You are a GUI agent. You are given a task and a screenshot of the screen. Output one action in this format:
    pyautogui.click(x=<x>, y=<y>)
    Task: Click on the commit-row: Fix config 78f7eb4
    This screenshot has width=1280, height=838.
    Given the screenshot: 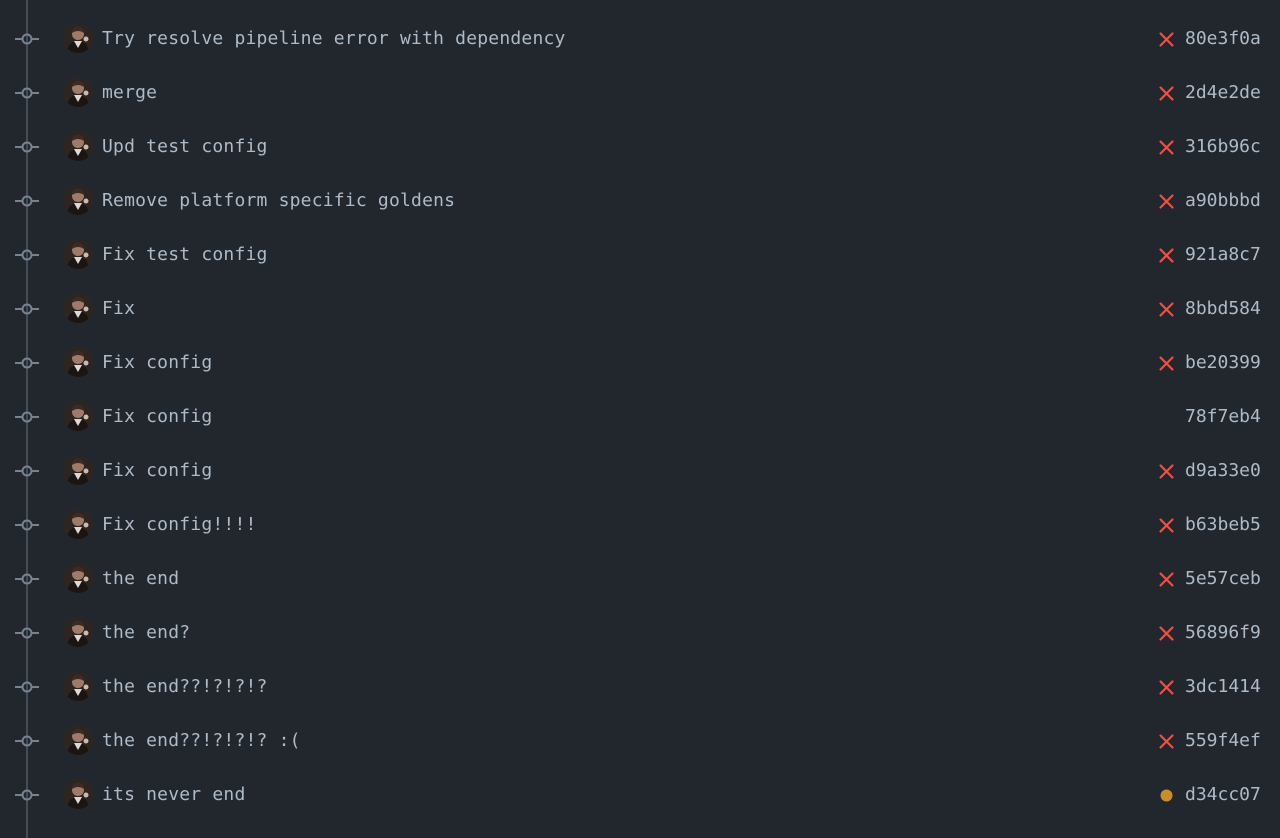 What is the action you would take?
    pyautogui.click(x=640, y=417)
    